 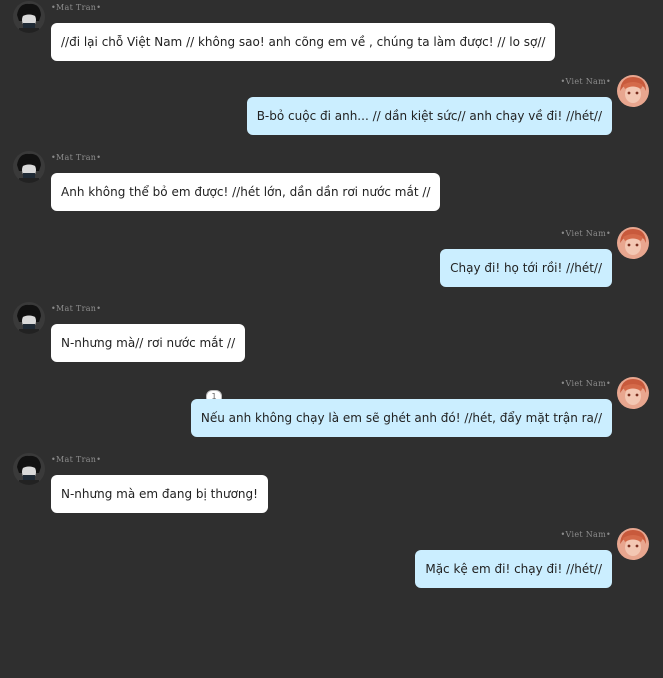 What do you see at coordinates (148, 343) in the screenshot?
I see `message-bubble: N-nhưng mà// rơi nước mắt //` at bounding box center [148, 343].